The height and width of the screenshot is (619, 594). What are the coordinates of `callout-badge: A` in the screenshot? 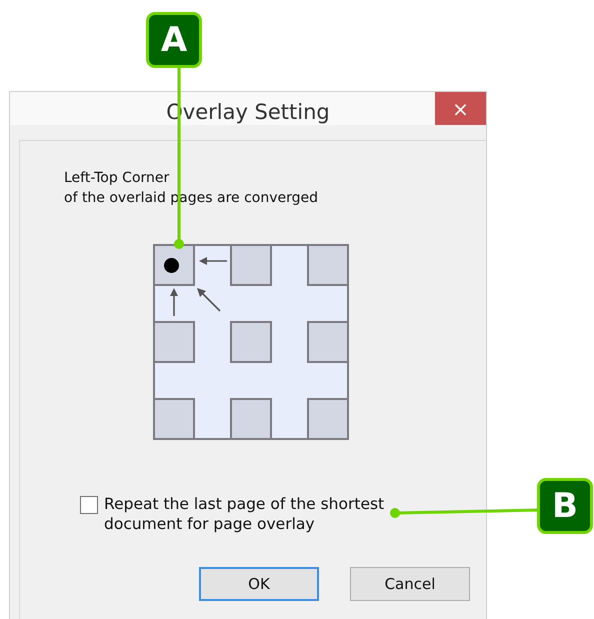 It's located at (174, 40).